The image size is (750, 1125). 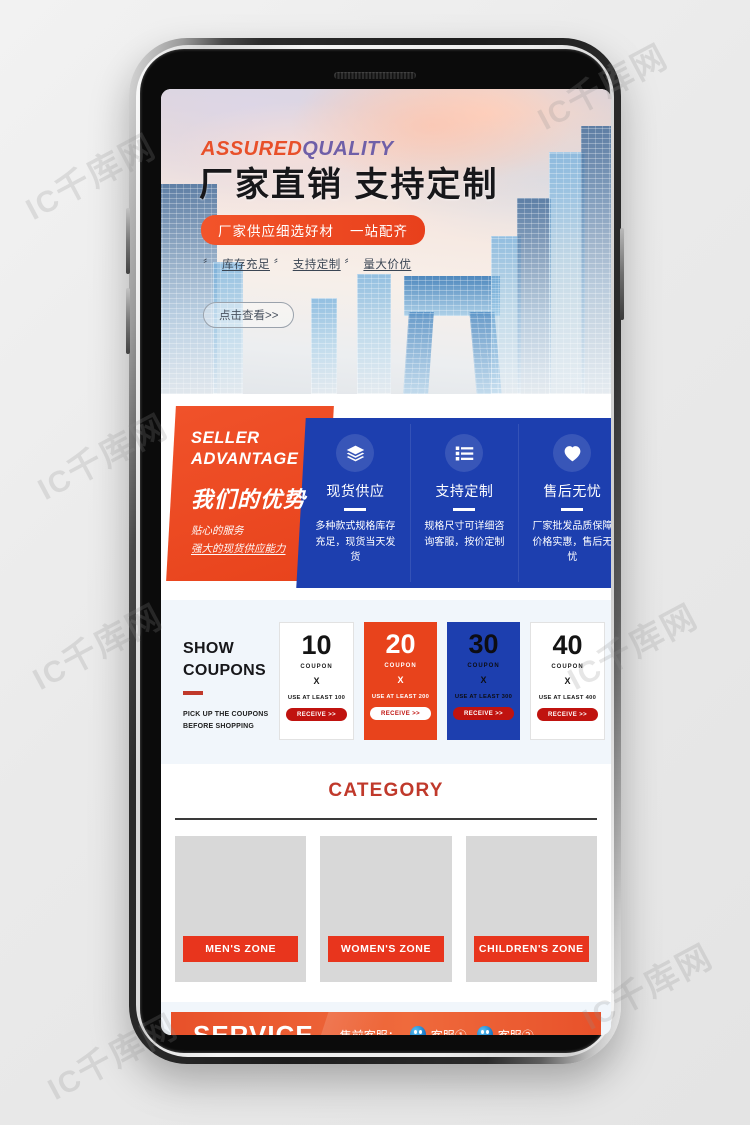 I want to click on volume-down-button, so click(x=128, y=321).